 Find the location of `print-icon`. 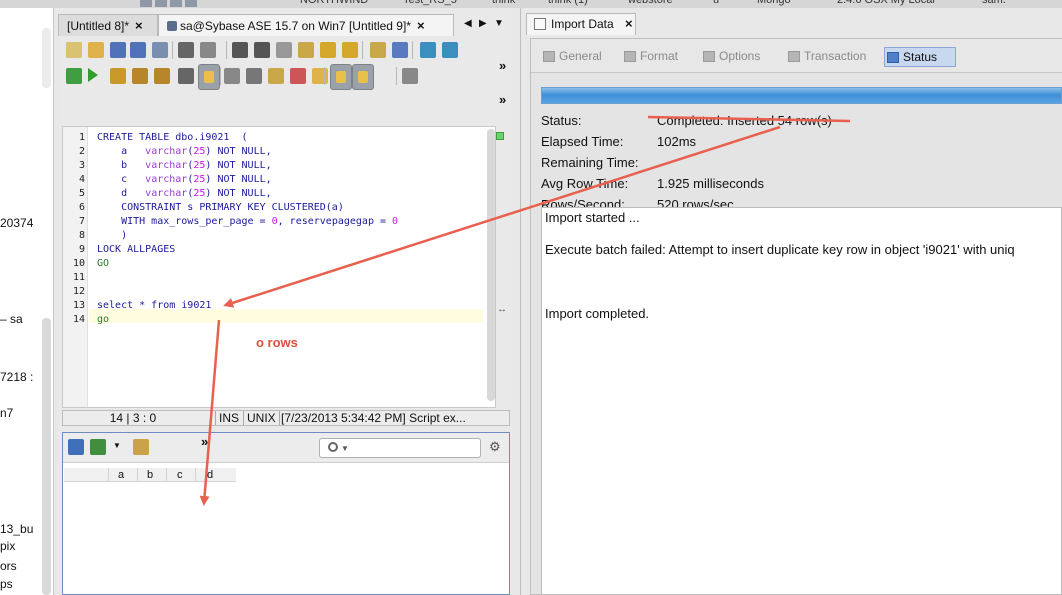

print-icon is located at coordinates (186, 50).